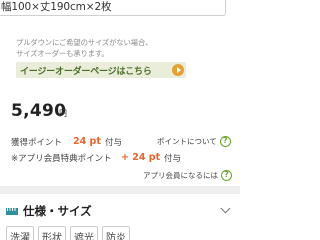 Image resolution: width=320 pixels, height=240 pixels. What do you see at coordinates (52, 233) in the screenshot?
I see `spec-tag: 形状` at bounding box center [52, 233].